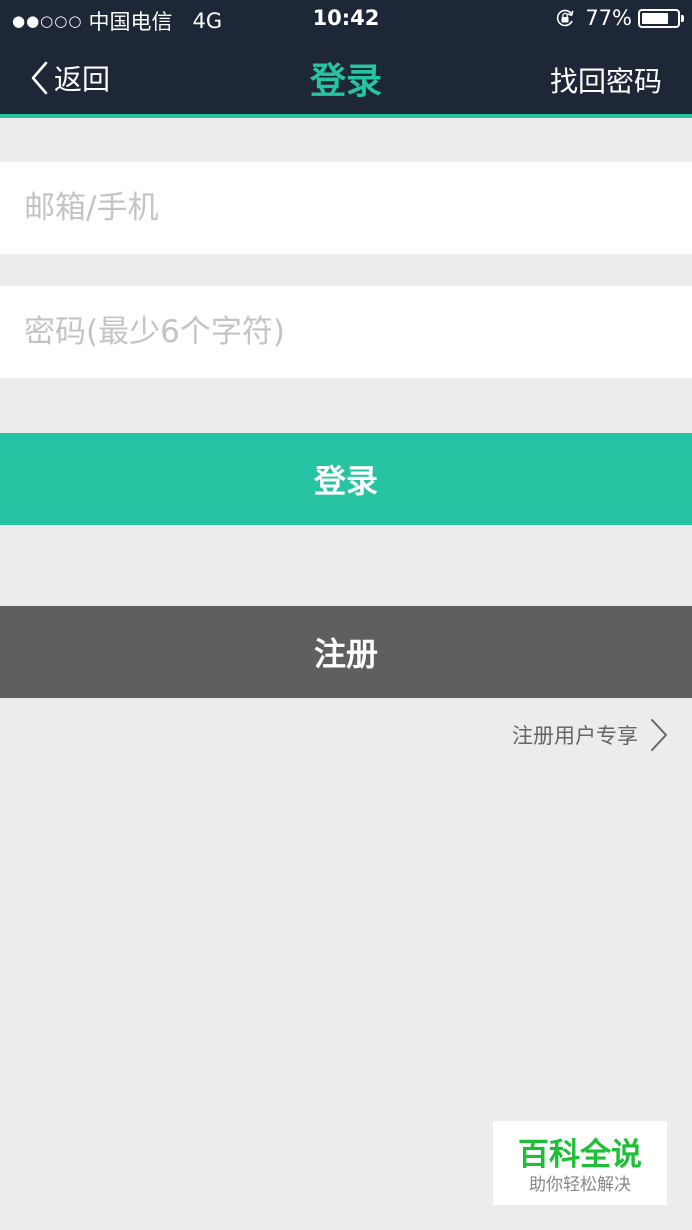 The width and height of the screenshot is (692, 1230). I want to click on header-accent-line, so click(346, 116).